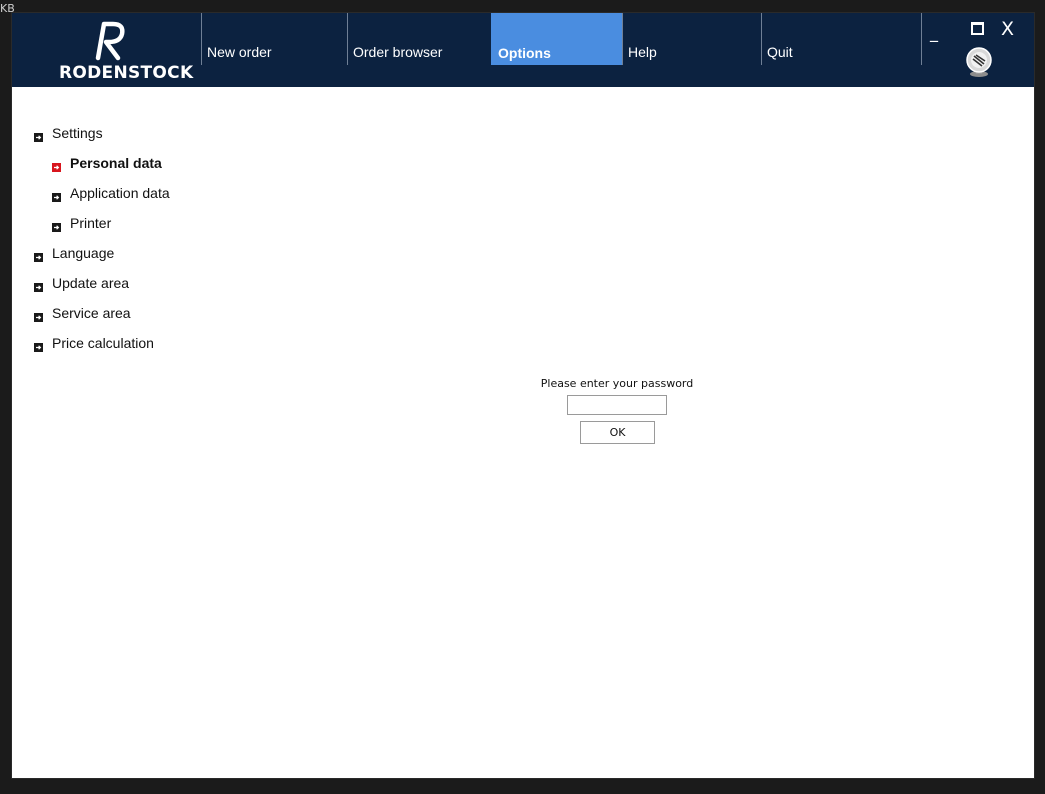 Image resolution: width=1045 pixels, height=794 pixels. I want to click on tree-item-language: Language, so click(74, 253).